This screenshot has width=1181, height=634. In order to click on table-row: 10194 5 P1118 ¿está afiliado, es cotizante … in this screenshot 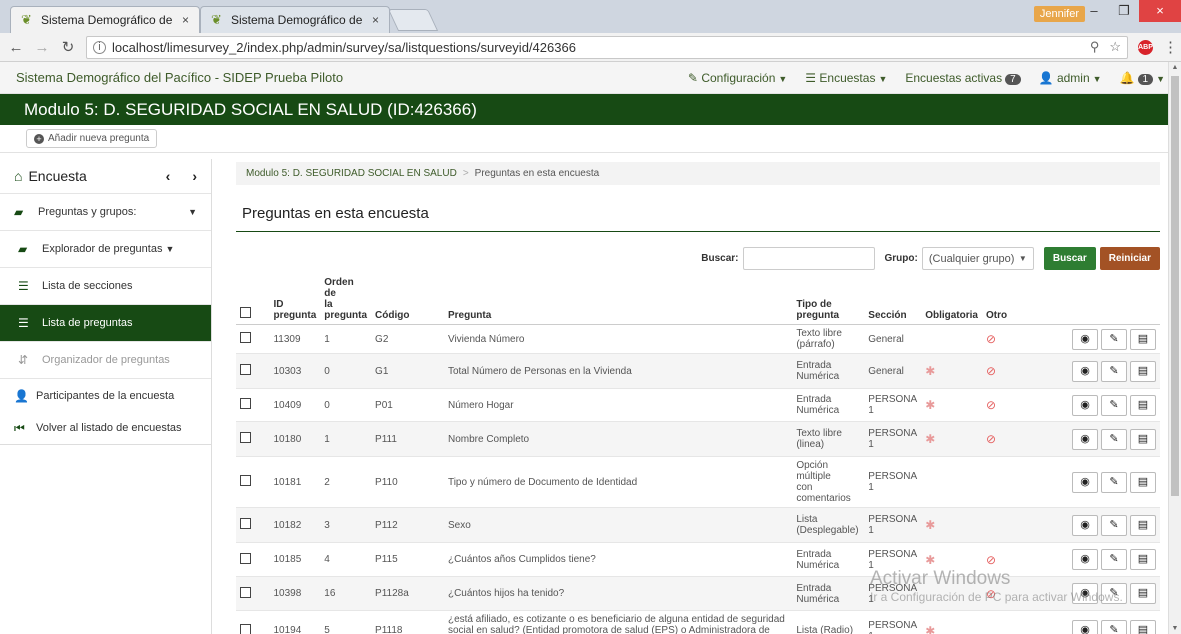, I will do `click(698, 622)`.